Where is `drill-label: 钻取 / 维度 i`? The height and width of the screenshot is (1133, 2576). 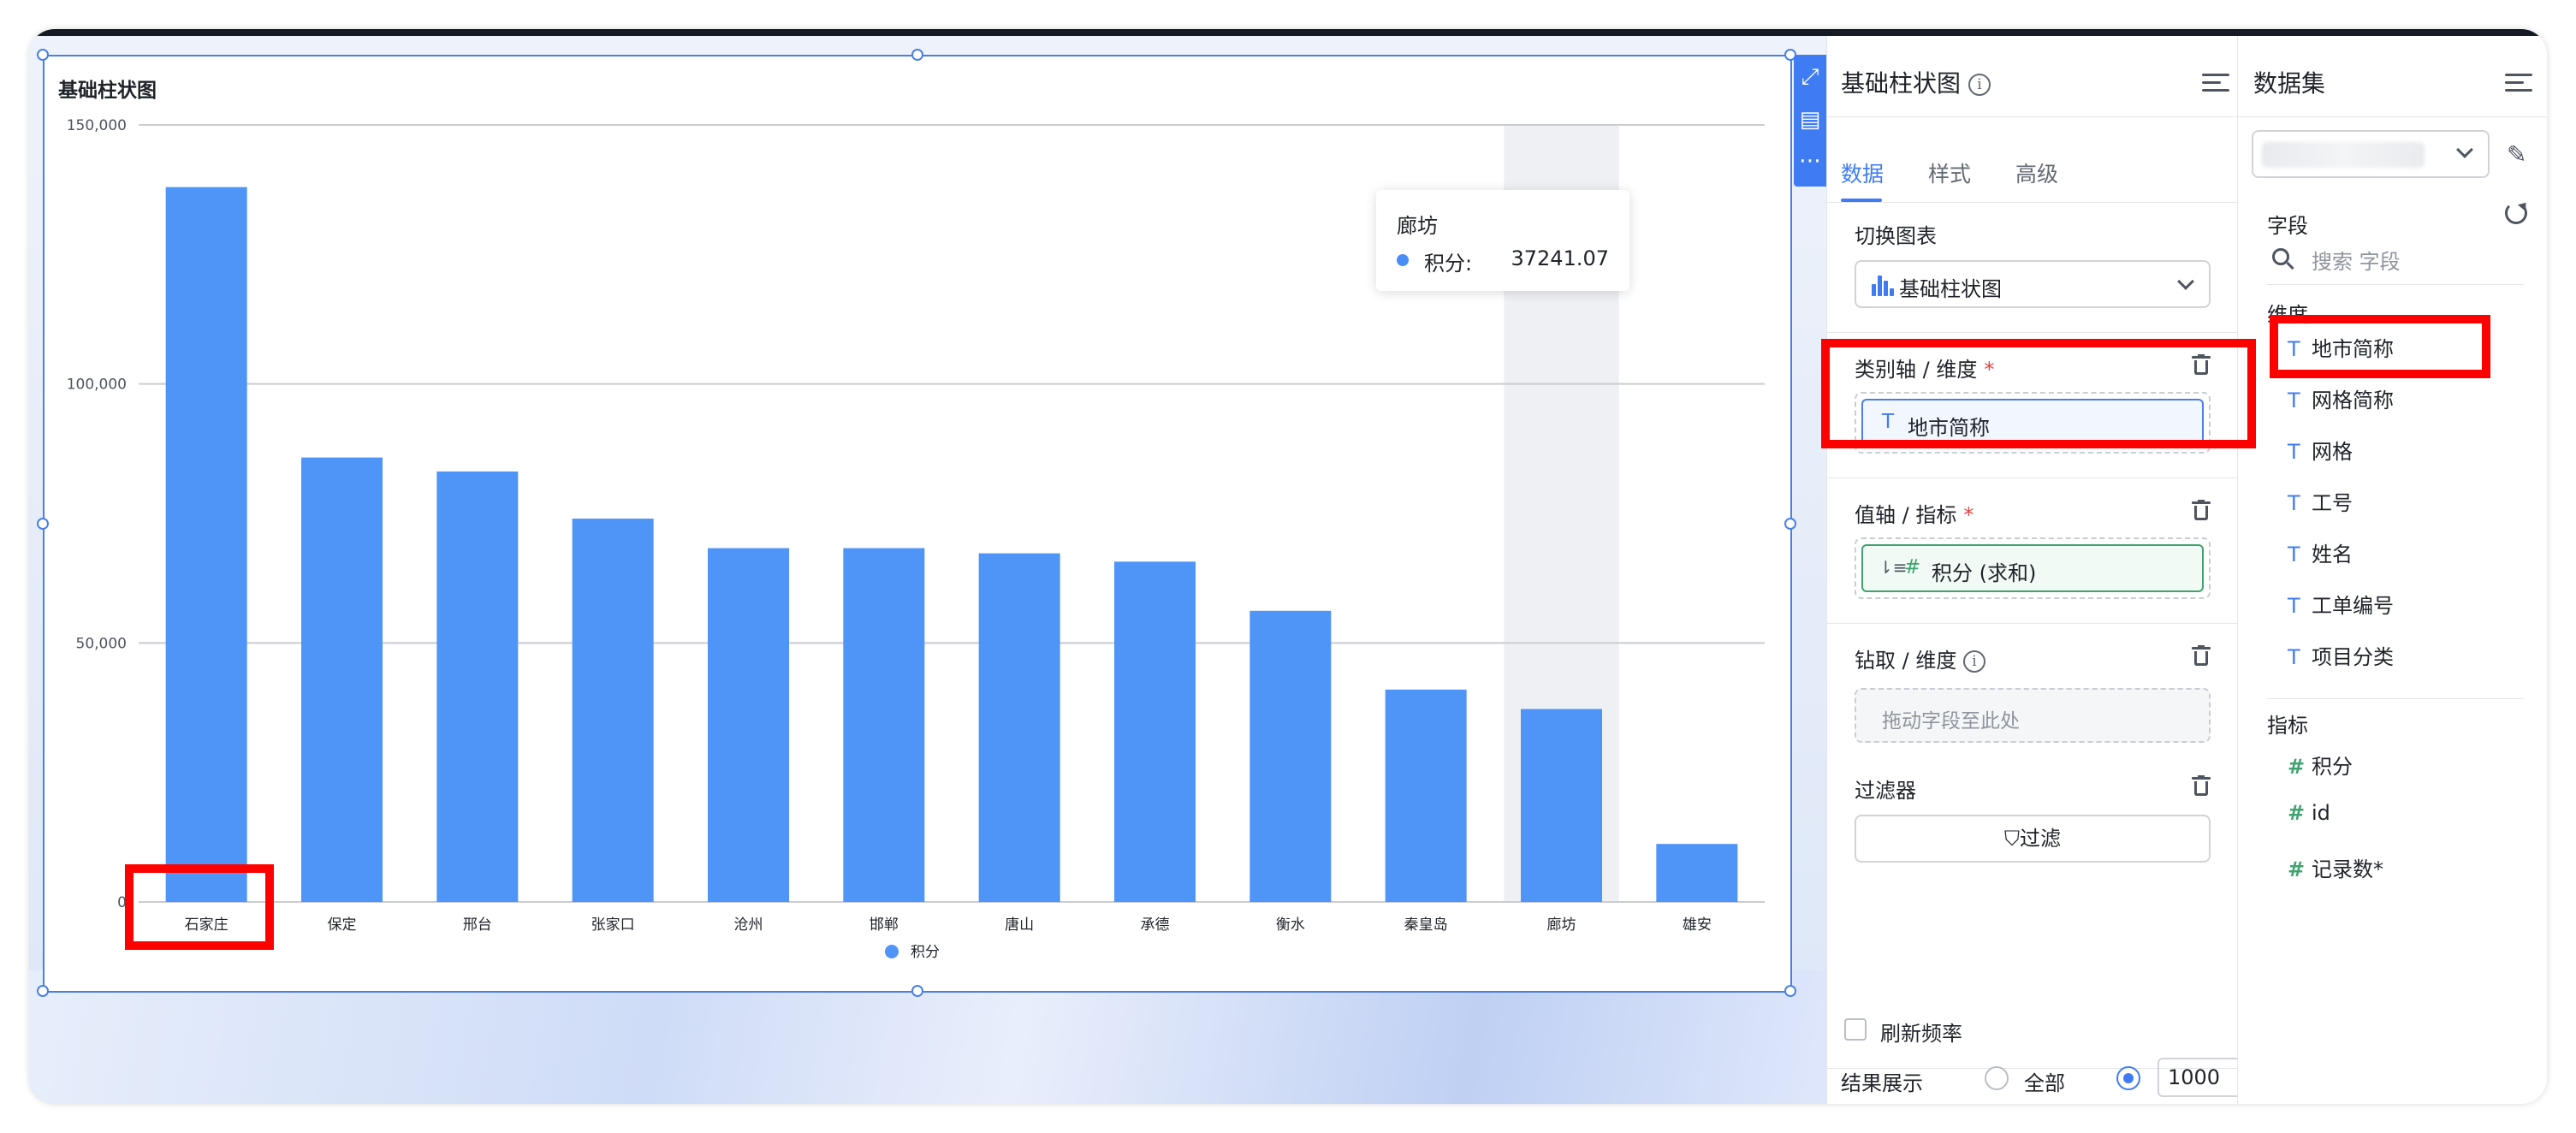 drill-label: 钻取 / 维度 i is located at coordinates (1920, 658).